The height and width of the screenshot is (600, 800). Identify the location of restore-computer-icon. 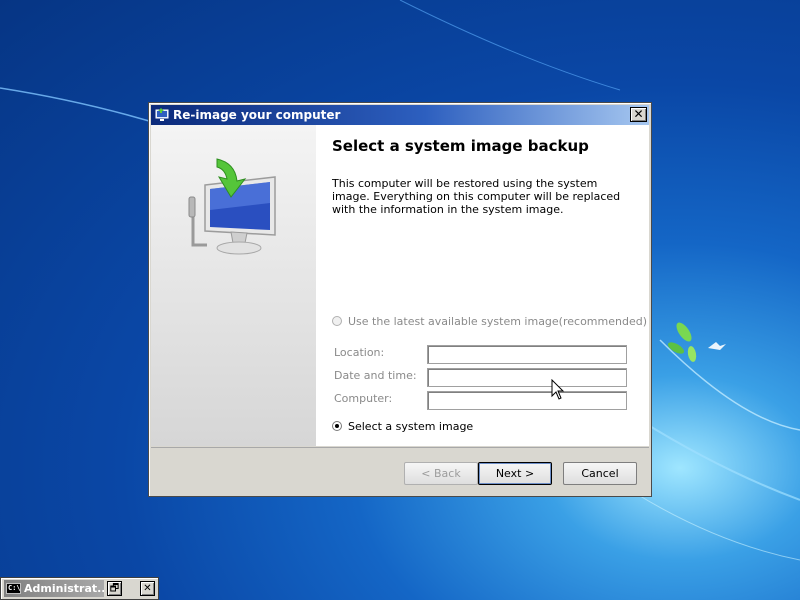
(162, 114).